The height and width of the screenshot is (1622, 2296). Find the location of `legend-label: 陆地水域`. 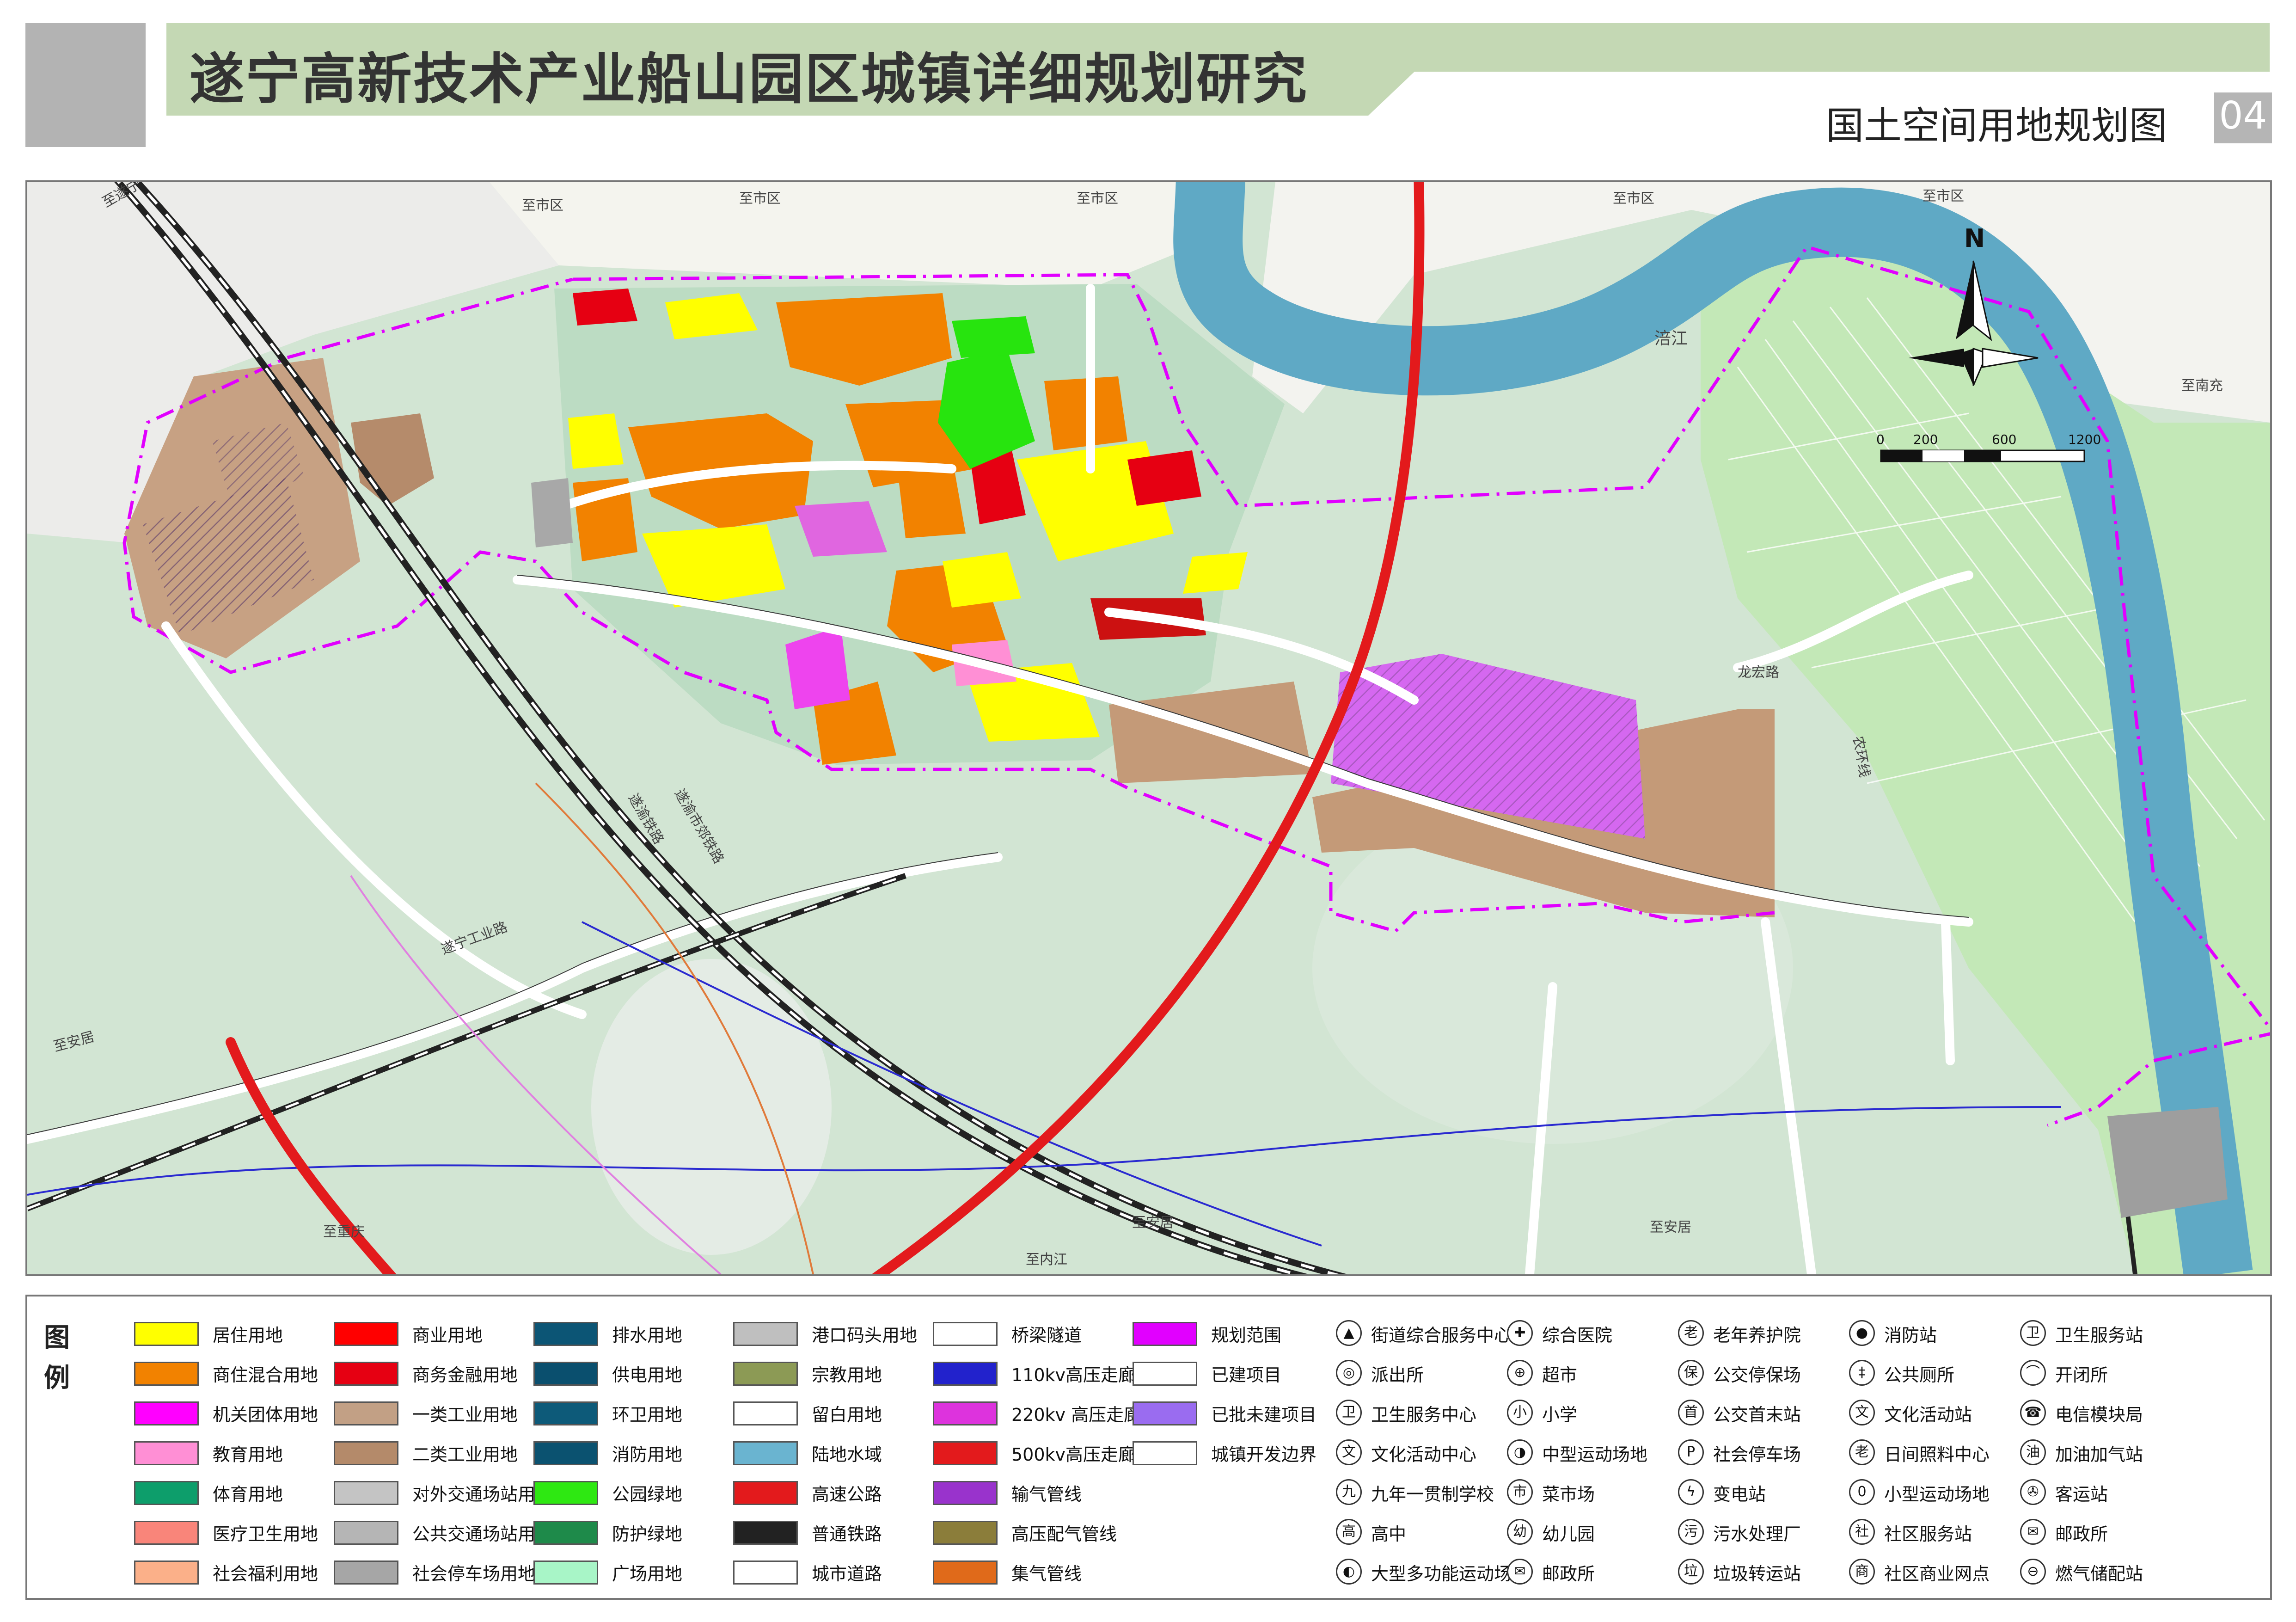

legend-label: 陆地水域 is located at coordinates (847, 1454).